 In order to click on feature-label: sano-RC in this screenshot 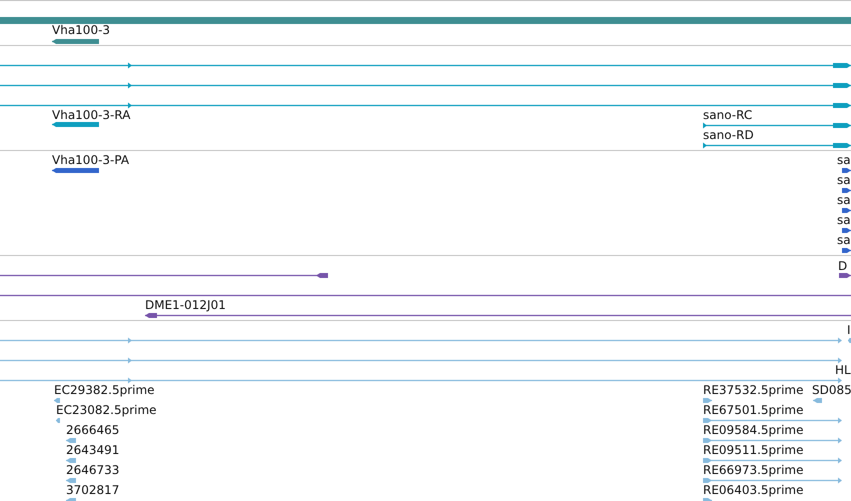, I will do `click(727, 115)`.